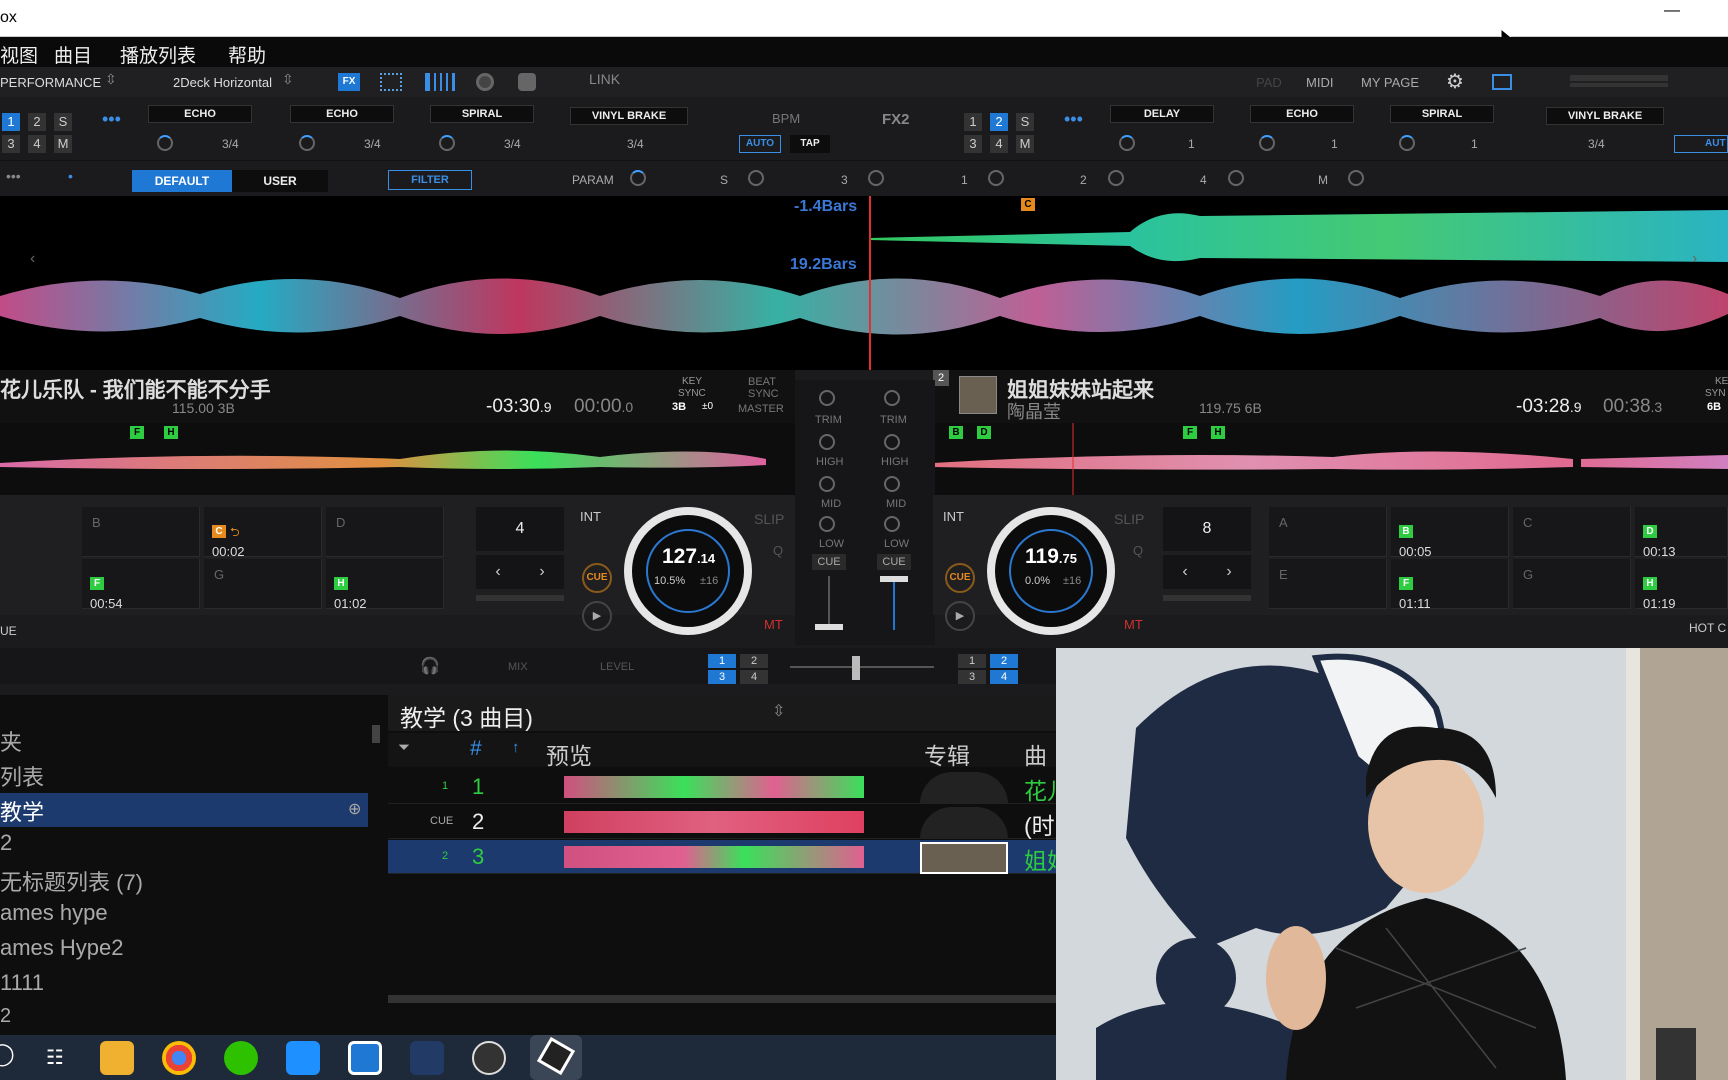 This screenshot has height=1080, width=1728. What do you see at coordinates (556, 1057) in the screenshot?
I see `active-app-tab` at bounding box center [556, 1057].